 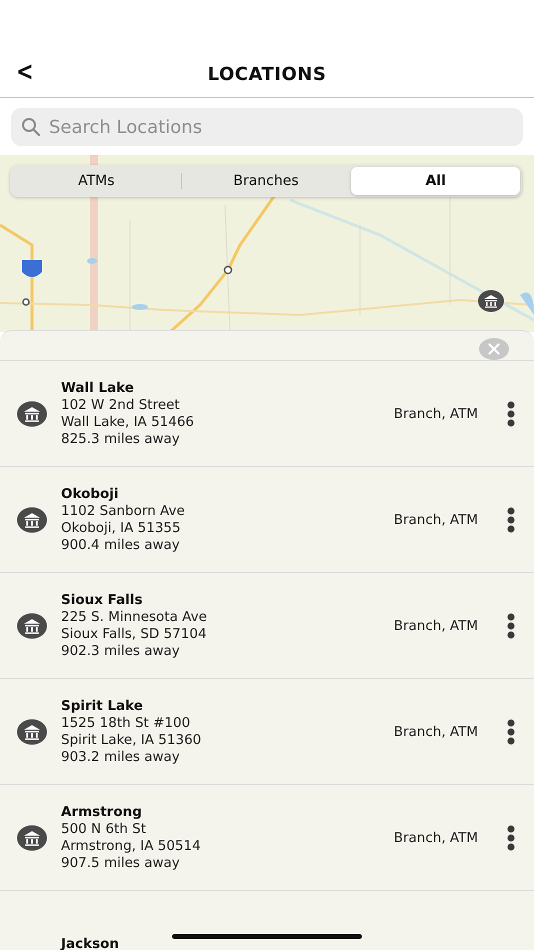 I want to click on filter-tab: ATMs, so click(x=96, y=181).